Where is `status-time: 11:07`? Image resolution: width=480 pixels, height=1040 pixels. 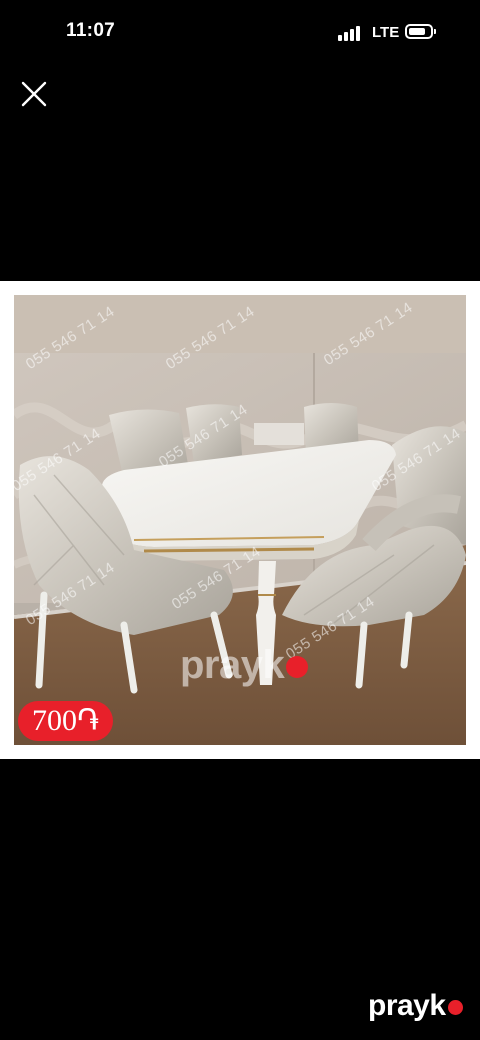
status-time: 11:07 is located at coordinates (91, 30).